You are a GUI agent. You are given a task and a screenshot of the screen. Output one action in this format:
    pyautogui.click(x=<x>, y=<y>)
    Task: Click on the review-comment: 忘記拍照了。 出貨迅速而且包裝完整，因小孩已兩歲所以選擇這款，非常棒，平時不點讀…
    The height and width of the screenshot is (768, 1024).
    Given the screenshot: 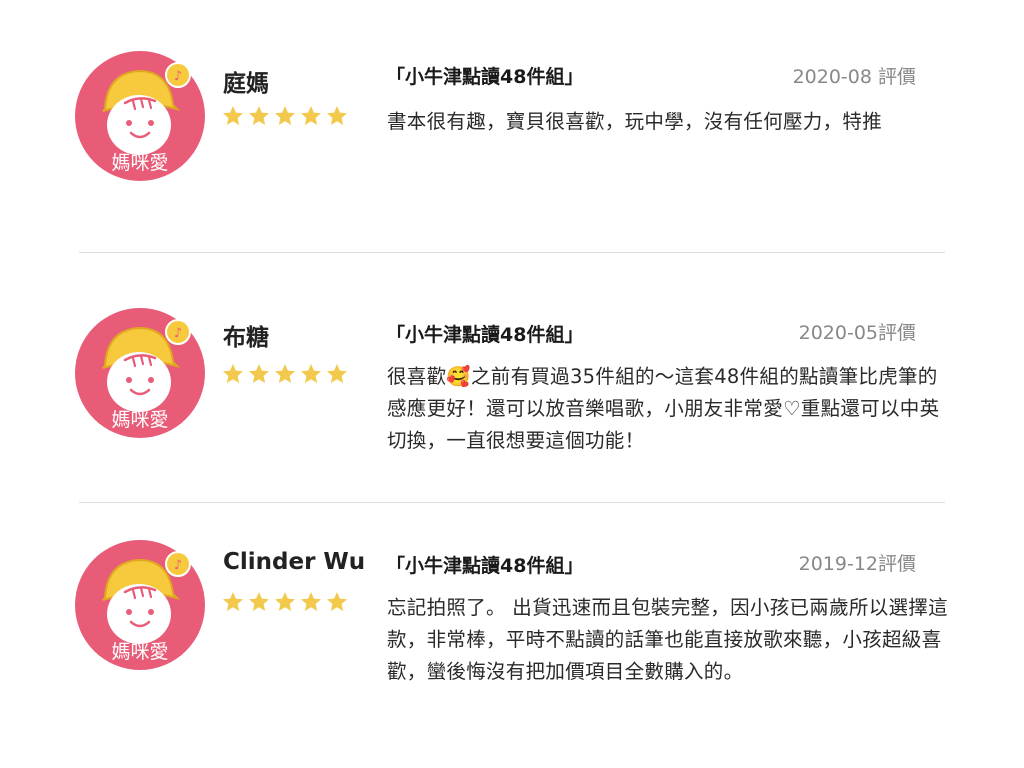 What is the action you would take?
    pyautogui.click(x=667, y=639)
    